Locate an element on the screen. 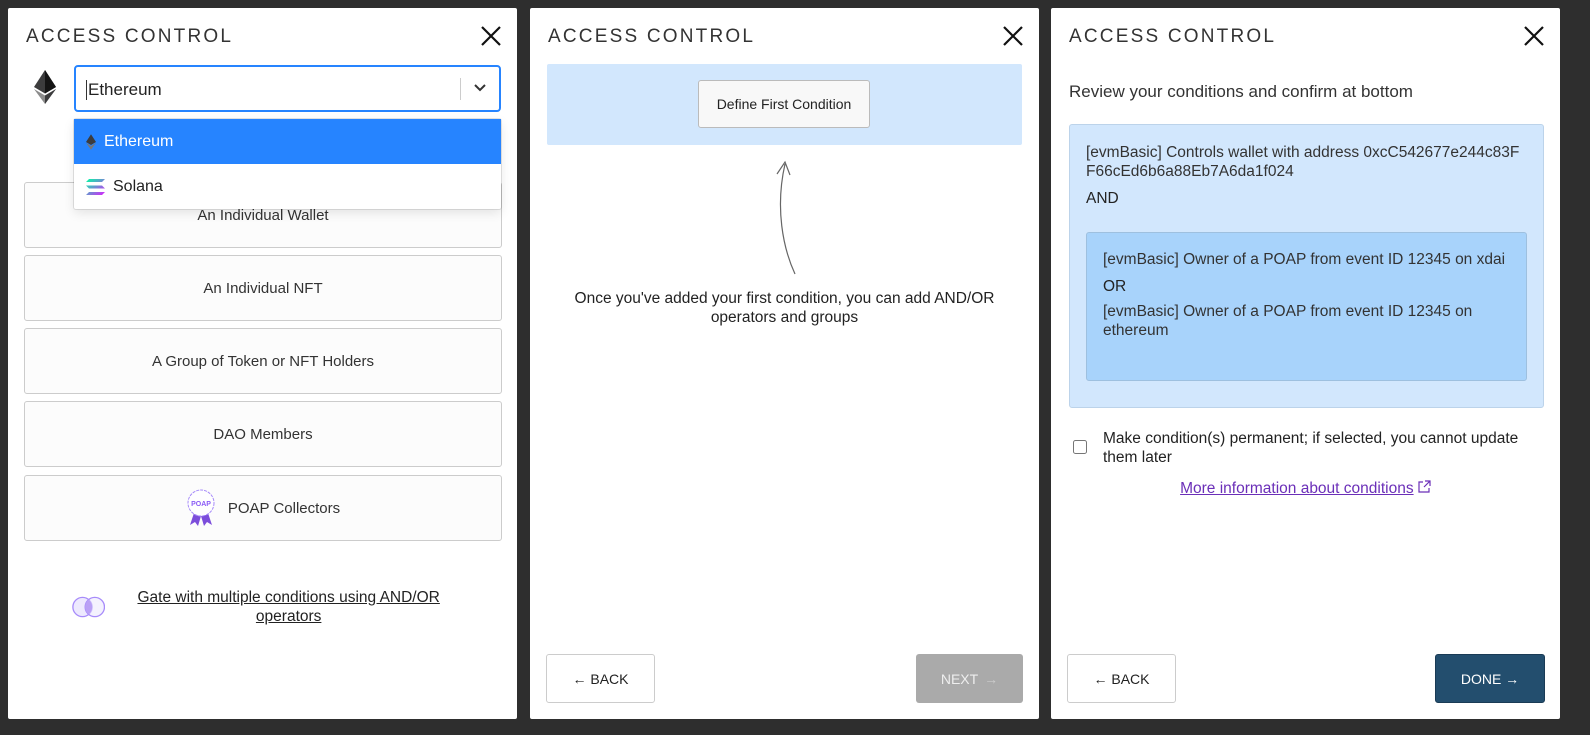  done-button: DONE → is located at coordinates (1490, 678).